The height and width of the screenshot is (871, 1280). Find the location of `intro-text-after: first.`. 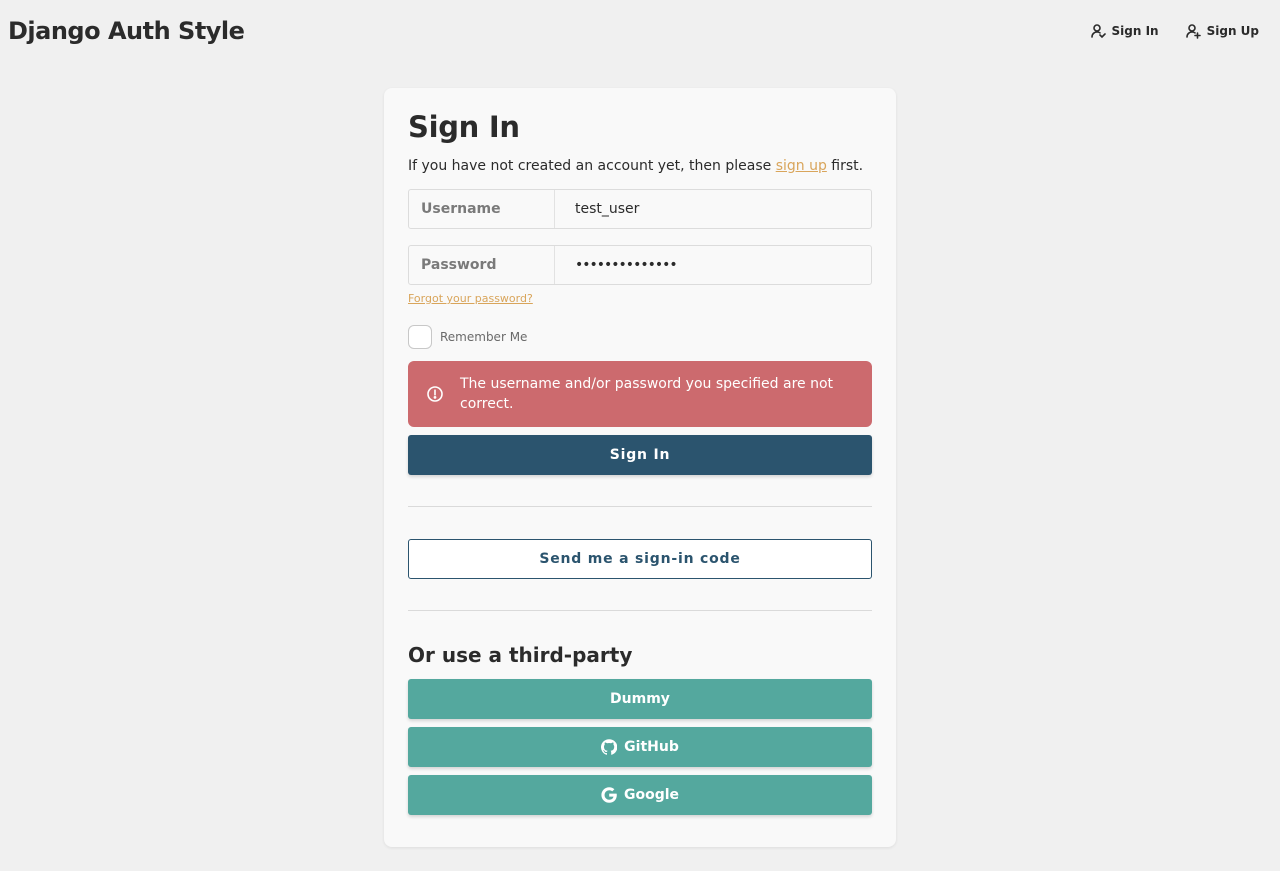

intro-text-after: first. is located at coordinates (845, 166).